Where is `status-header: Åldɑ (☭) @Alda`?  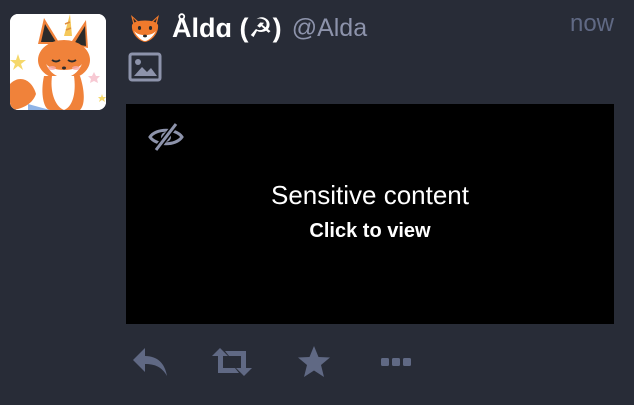
status-header: Åldɑ (☭) @Alda is located at coordinates (371, 28).